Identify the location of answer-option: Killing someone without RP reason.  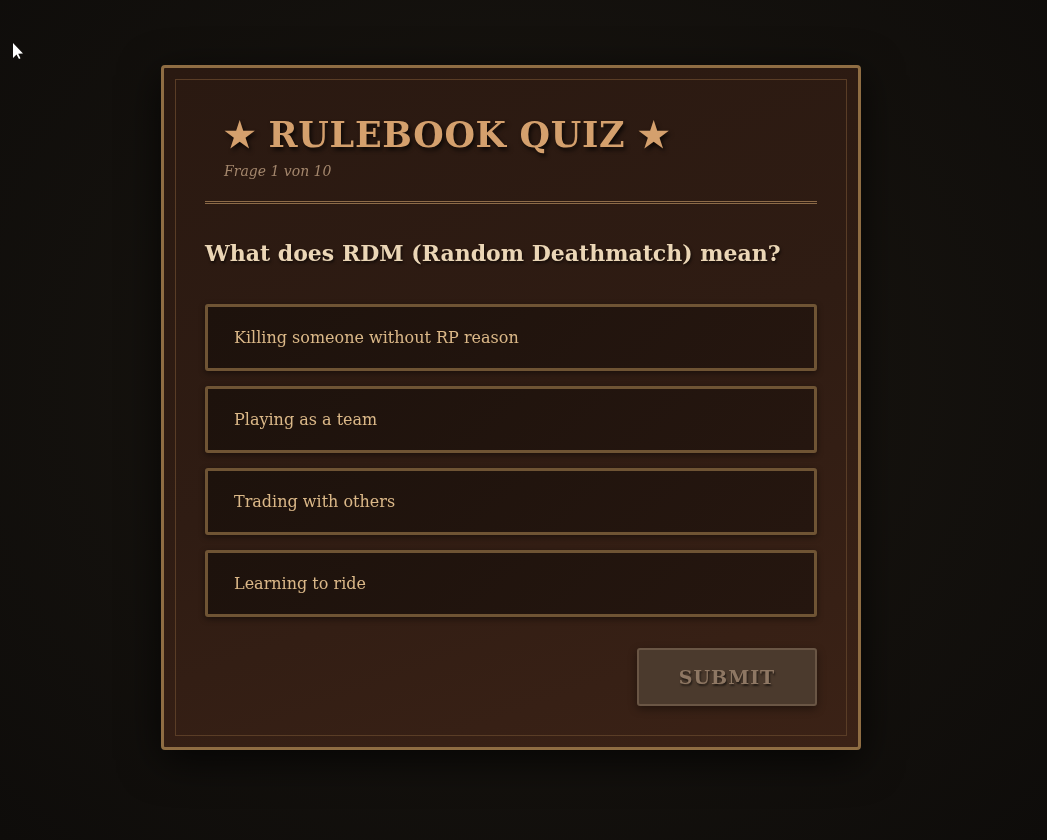
(511, 337).